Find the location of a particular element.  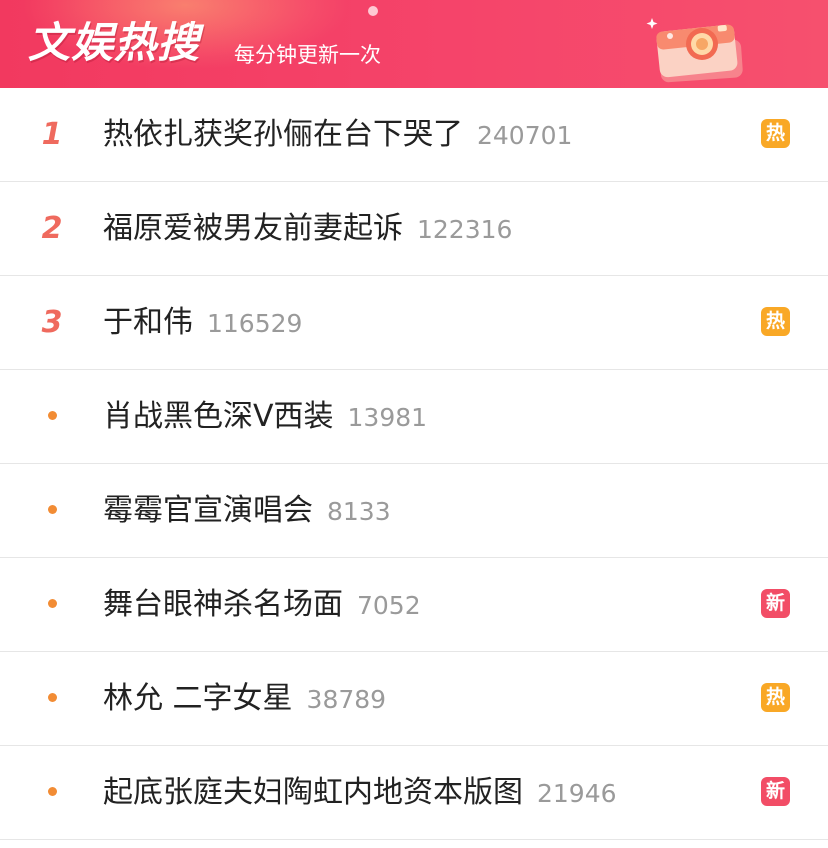

heat-count: 7052 is located at coordinates (389, 605).